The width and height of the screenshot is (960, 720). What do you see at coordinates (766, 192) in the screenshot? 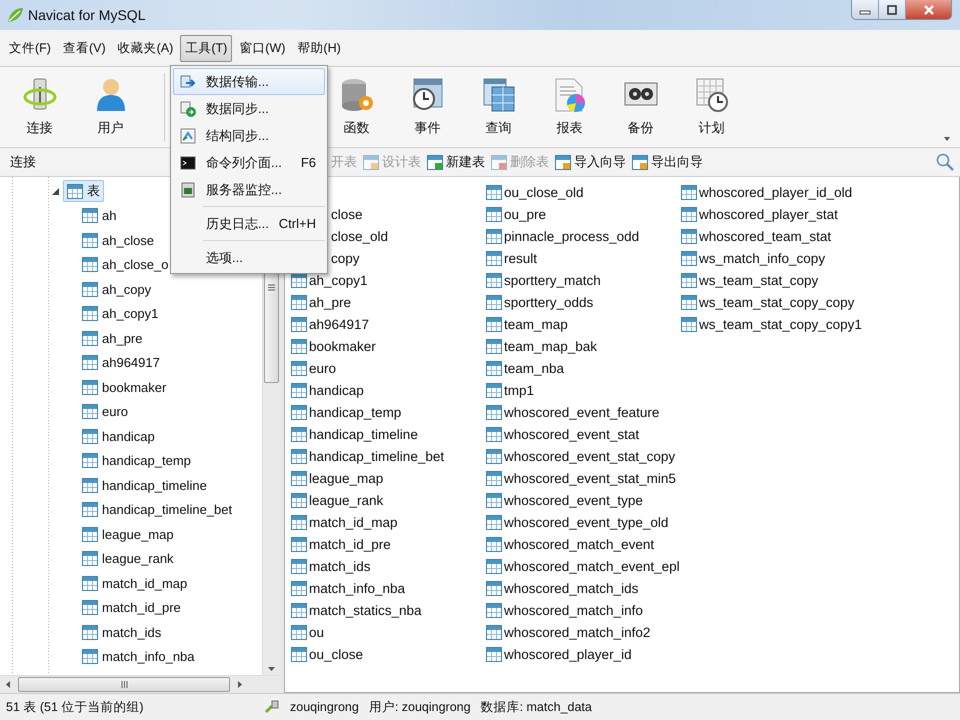
I see `table-item: whoscored_player_id_old` at bounding box center [766, 192].